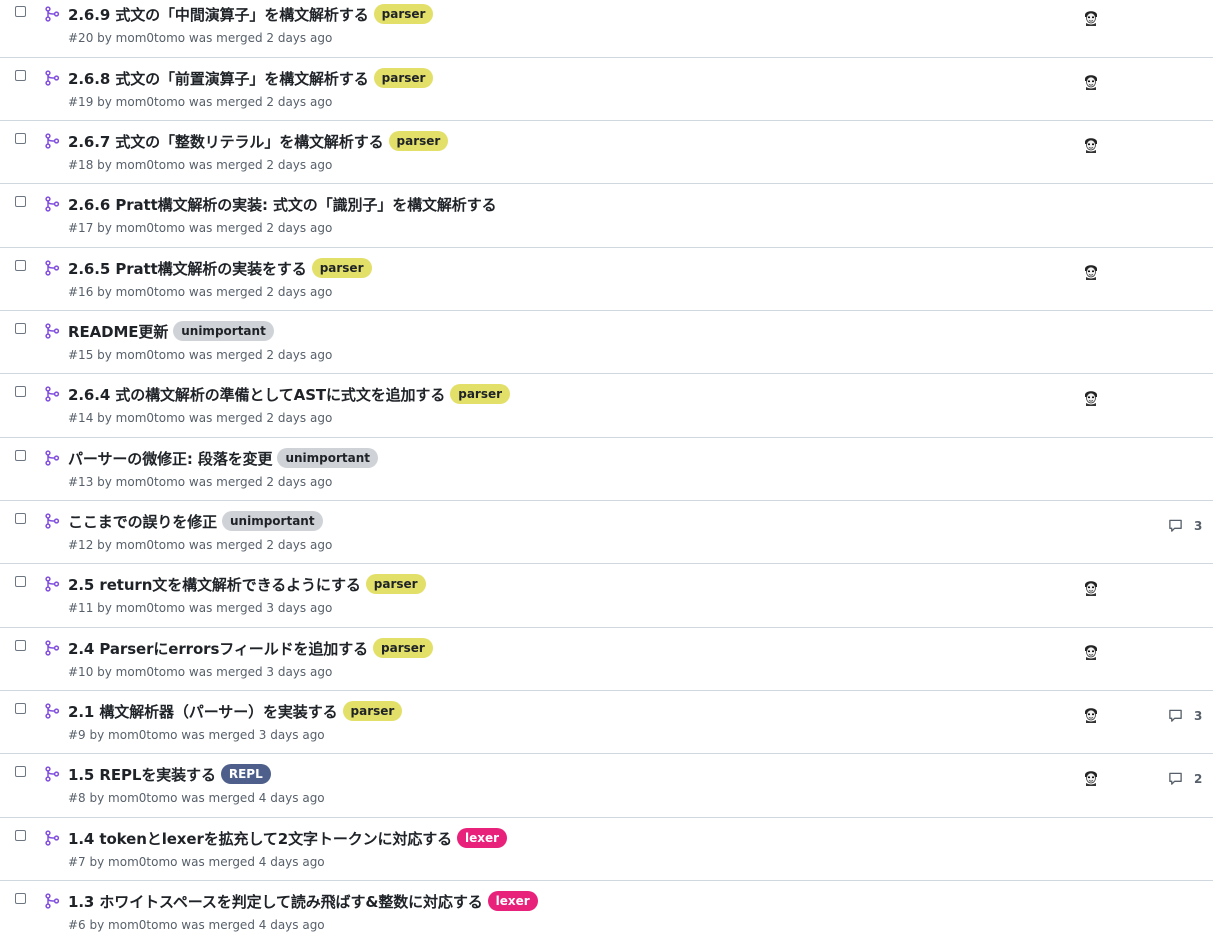 The height and width of the screenshot is (941, 1213). Describe the element at coordinates (260, 838) in the screenshot. I see `pull-request-title-link: 1.4 tokenとlexerを拡充して2文字トークンに対応する` at that location.